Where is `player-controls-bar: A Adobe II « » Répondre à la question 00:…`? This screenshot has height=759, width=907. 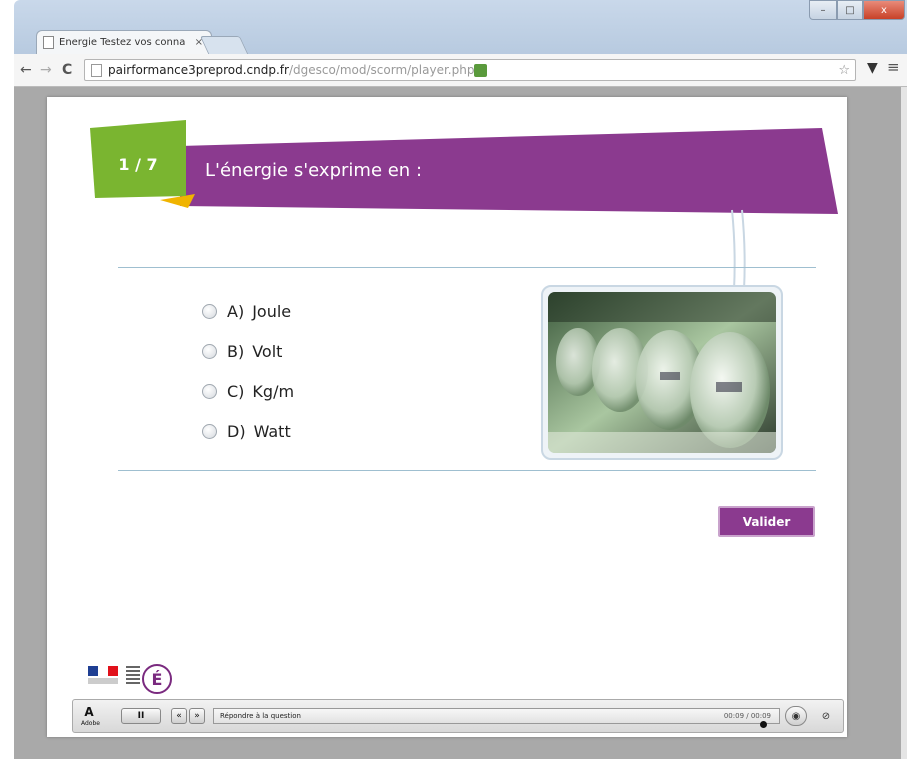 player-controls-bar: A Adobe II « » Répondre à la question 00:… is located at coordinates (458, 716).